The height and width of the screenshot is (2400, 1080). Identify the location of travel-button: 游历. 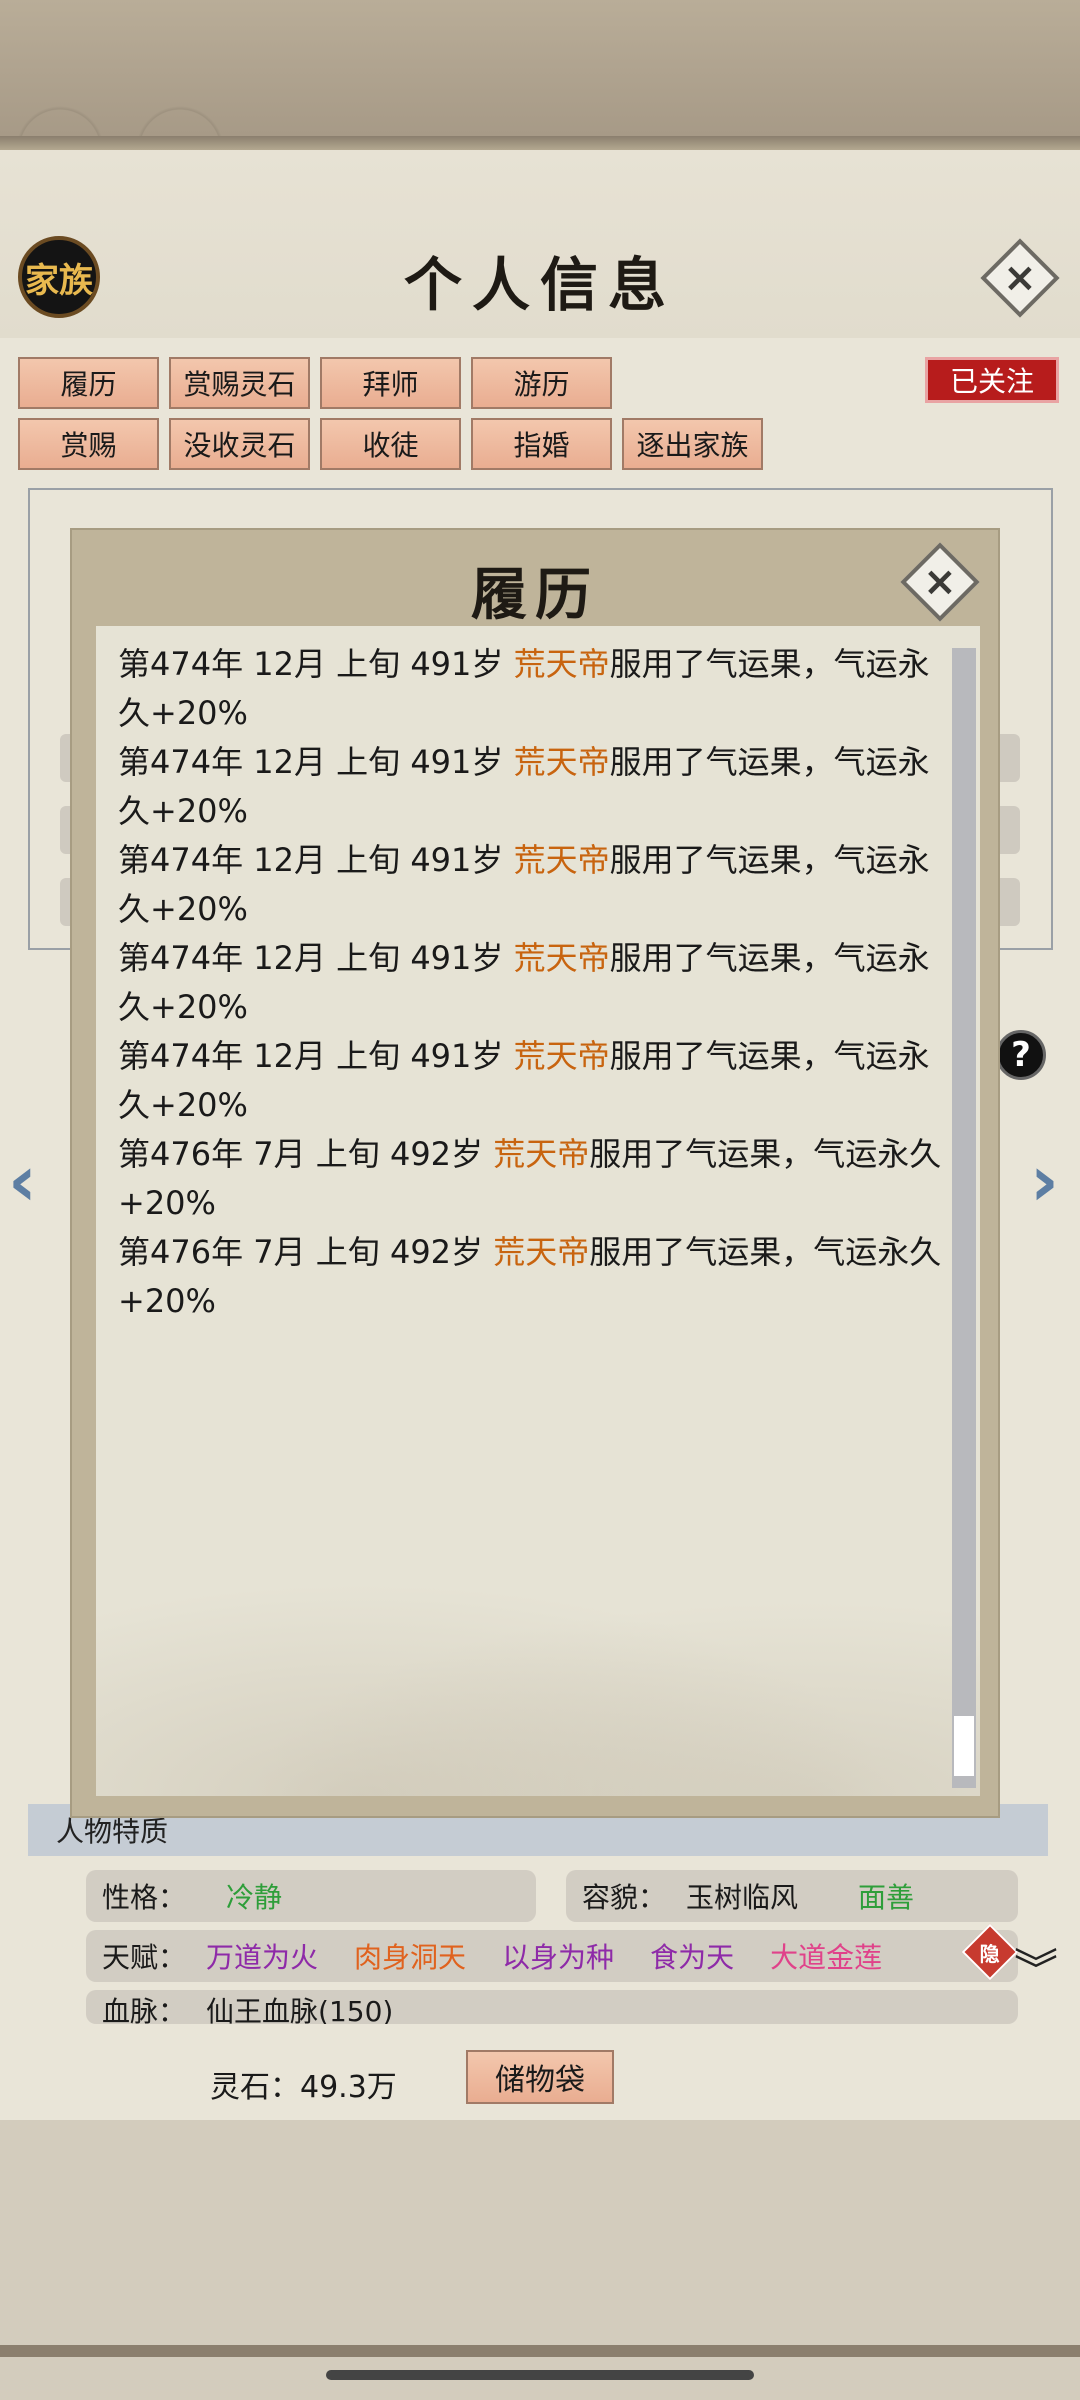
(541, 383).